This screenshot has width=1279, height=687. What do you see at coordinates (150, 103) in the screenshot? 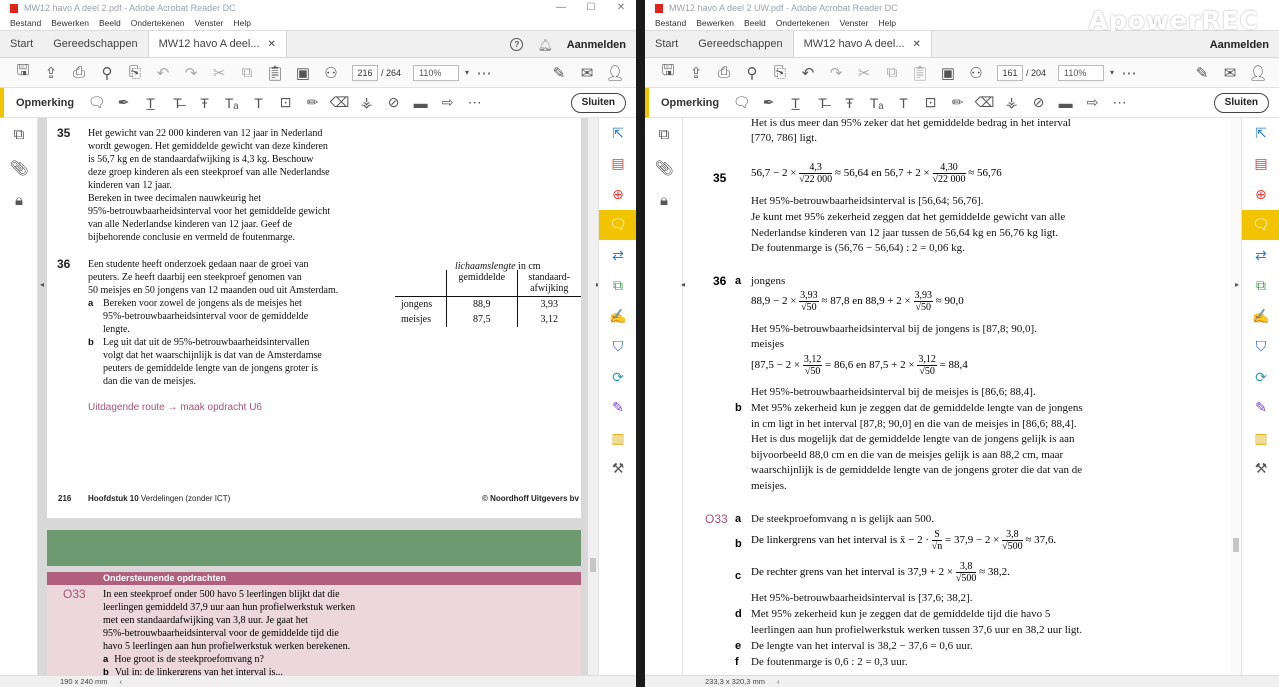
I see `underline-text-icon: T̲` at bounding box center [150, 103].